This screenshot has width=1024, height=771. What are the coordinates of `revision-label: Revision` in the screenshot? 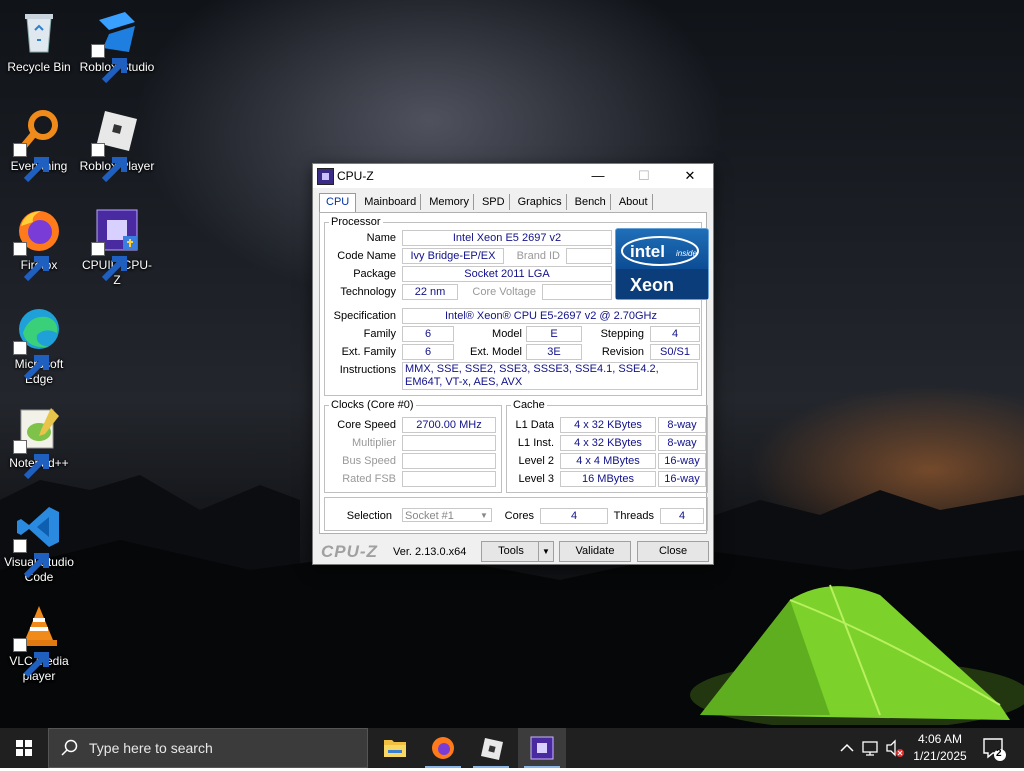 It's located at (622, 352).